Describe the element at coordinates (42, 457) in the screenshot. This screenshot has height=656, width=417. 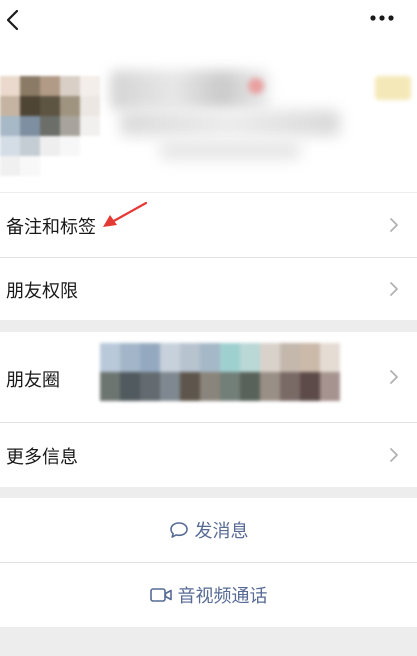
I see `more-info-label: 更多信息` at that location.